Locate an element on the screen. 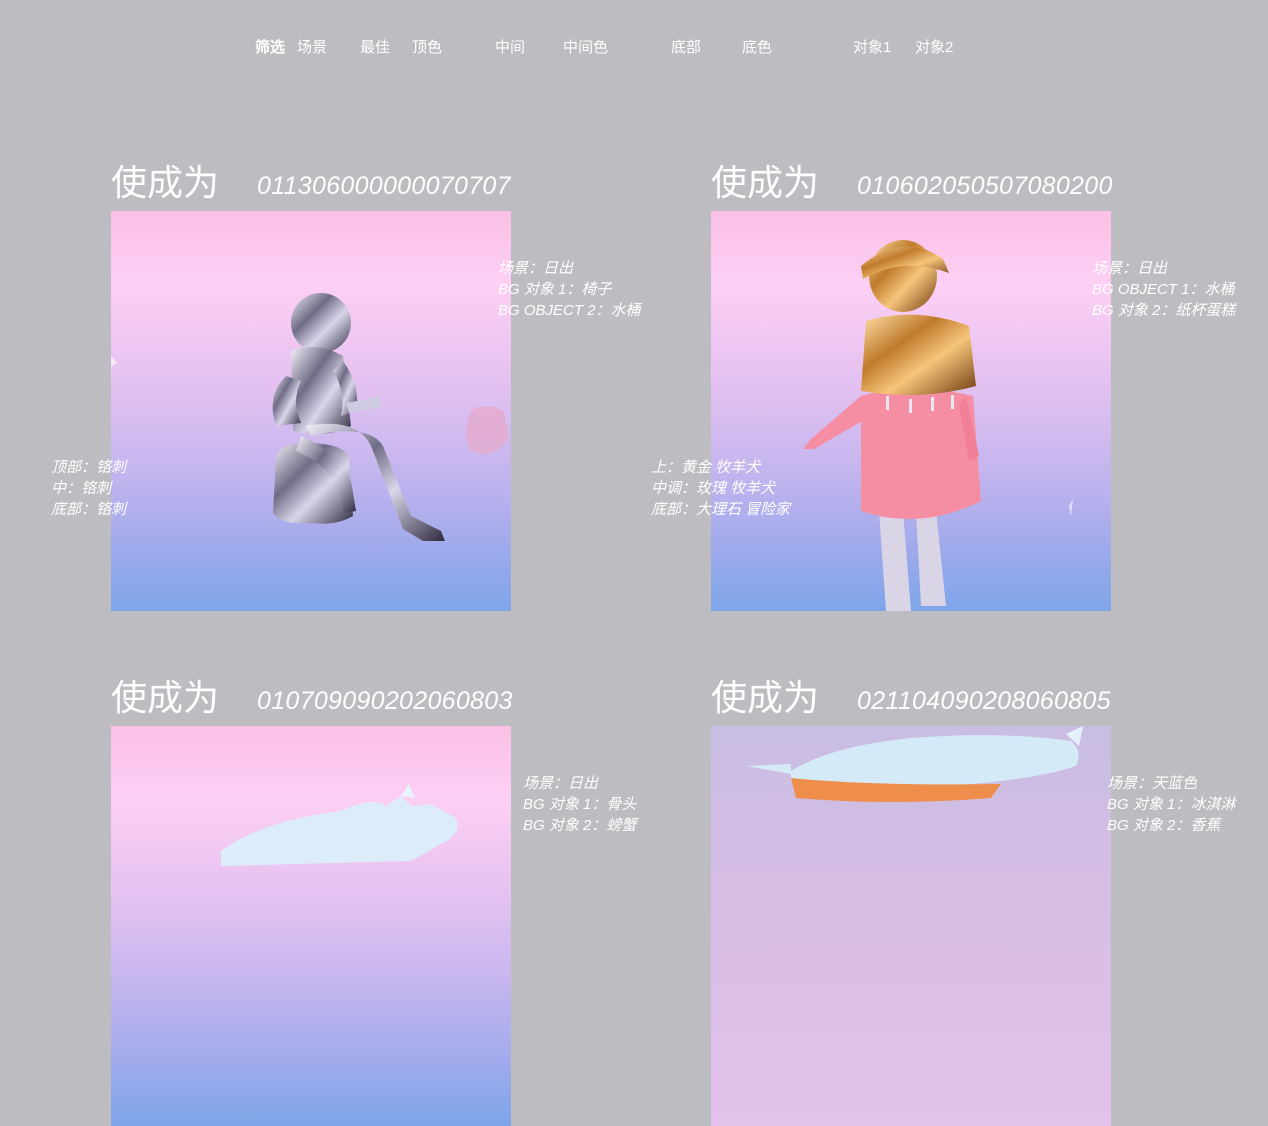 This screenshot has height=1126, width=1268. gold-rose-figure-image is located at coordinates (938, 425).